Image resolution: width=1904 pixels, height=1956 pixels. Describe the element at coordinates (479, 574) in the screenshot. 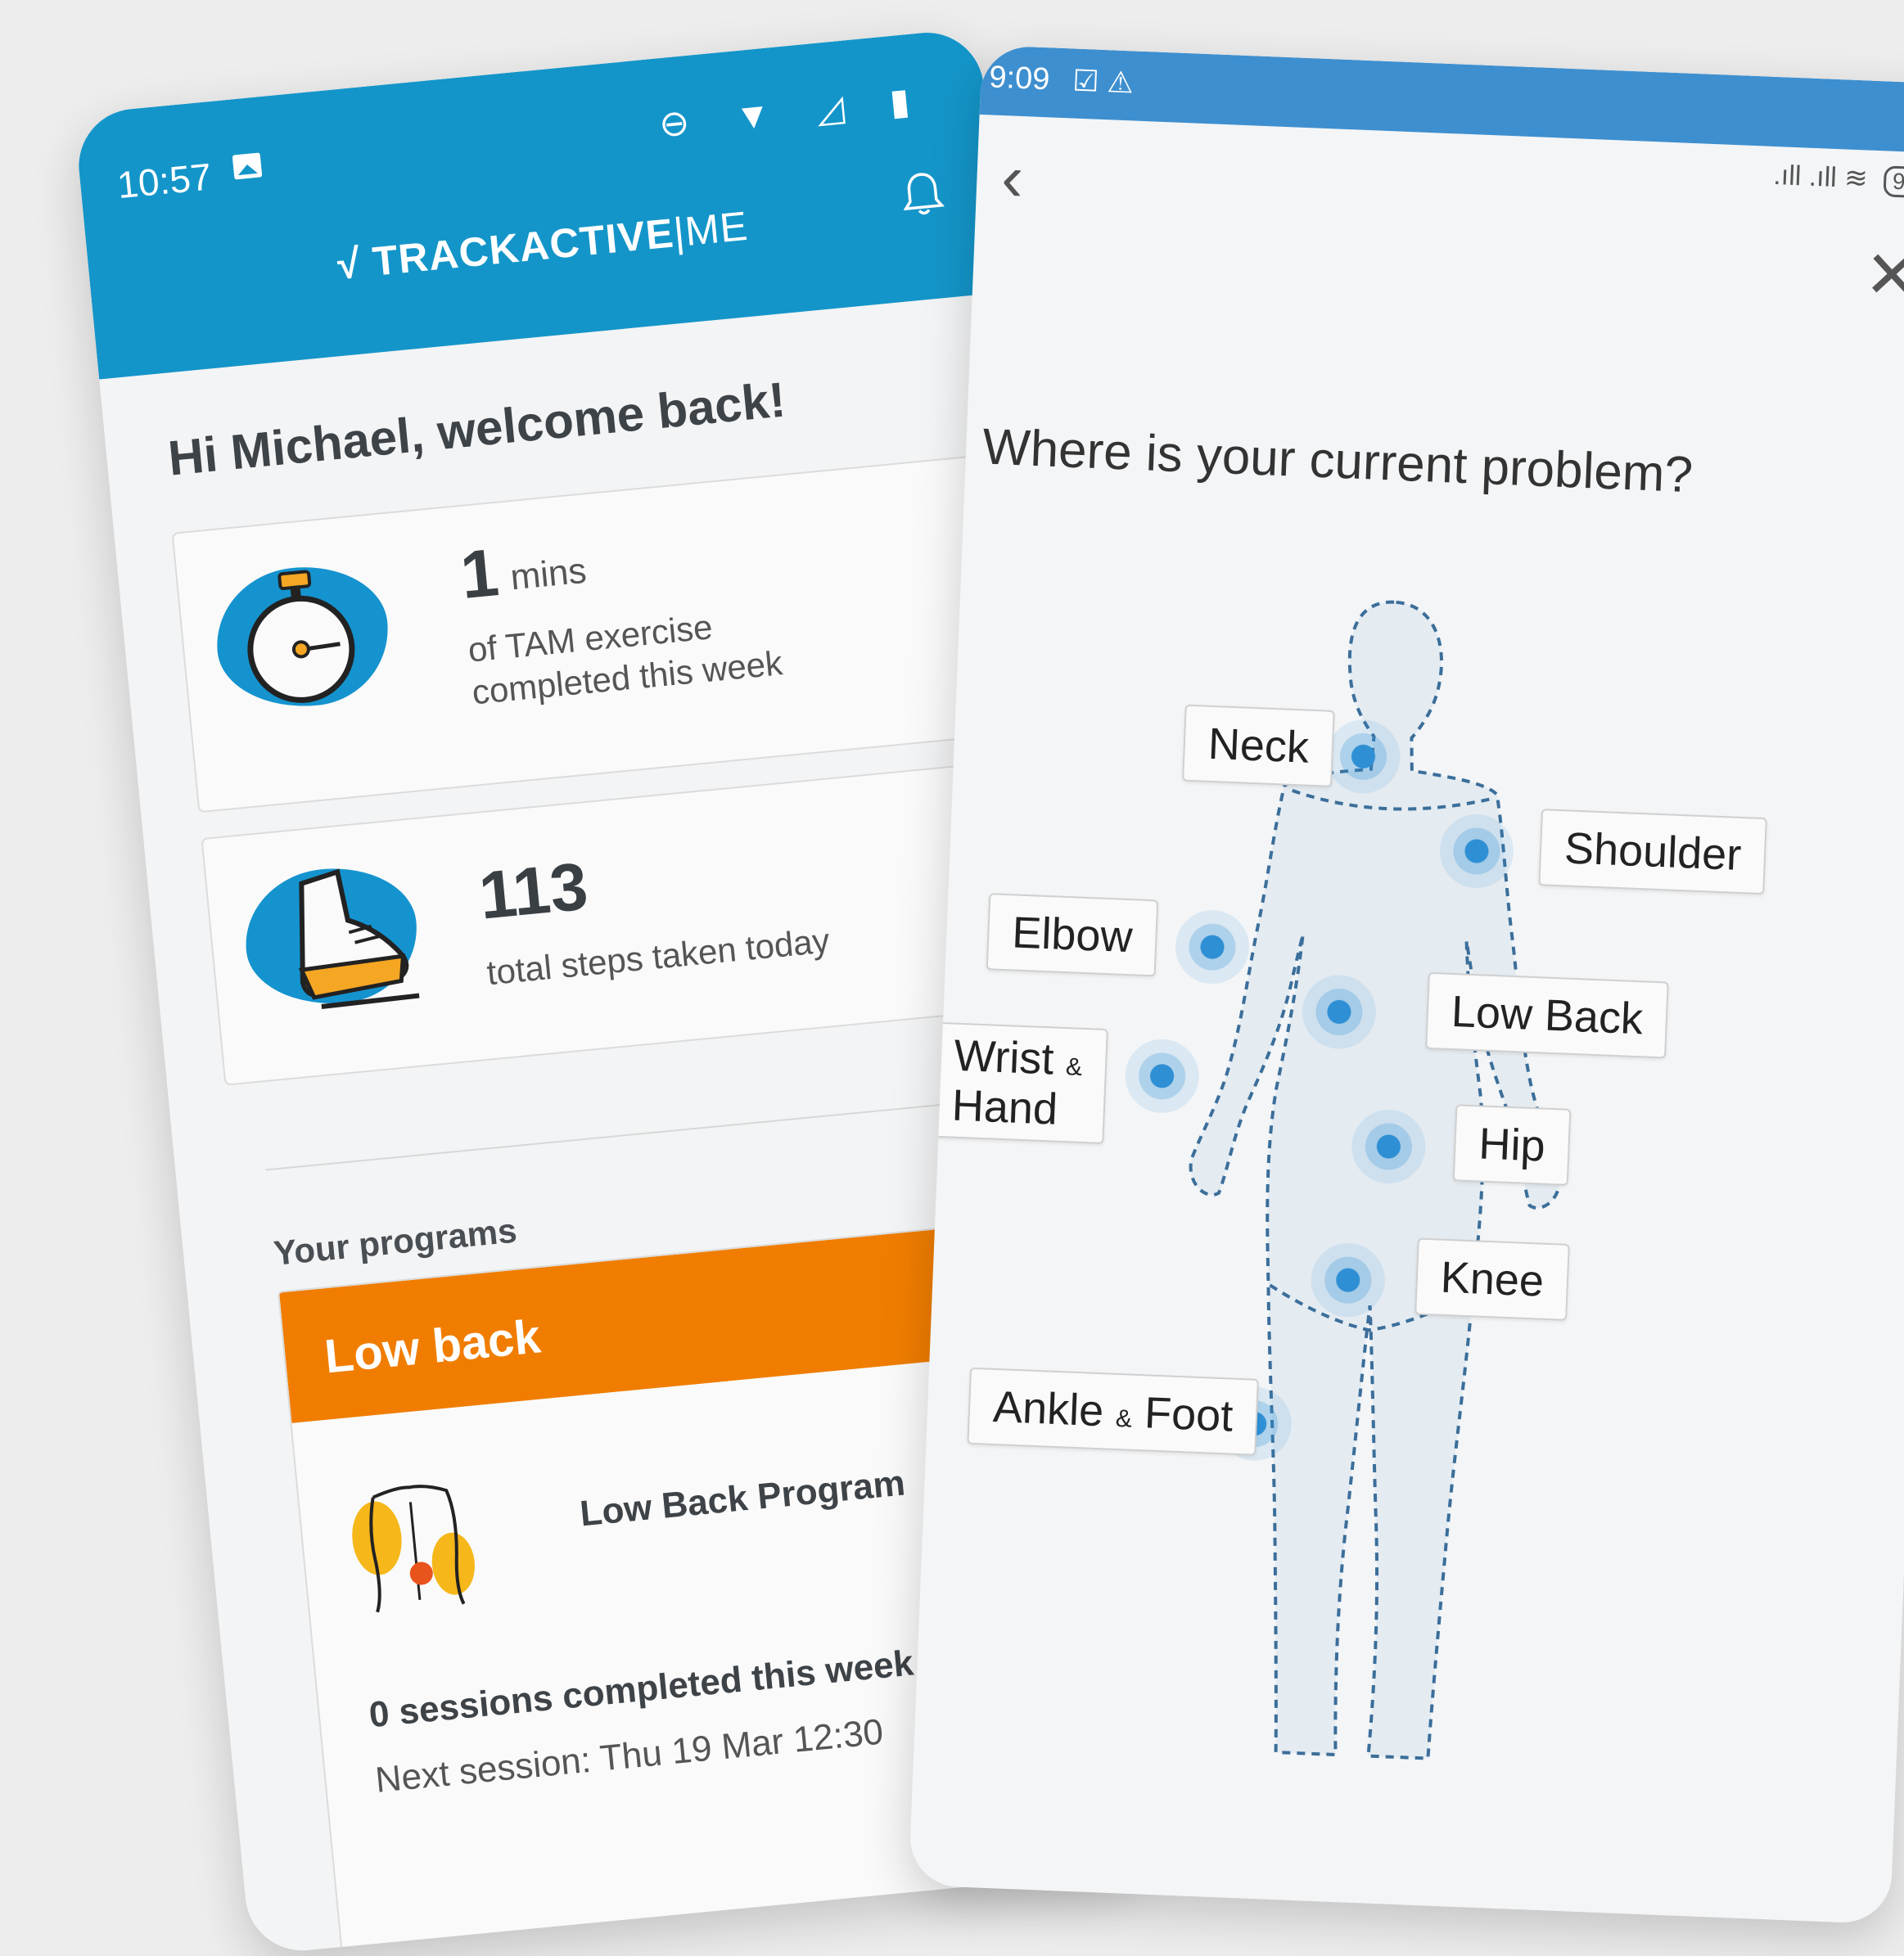

I see `tam-minutes-value: 1` at that location.